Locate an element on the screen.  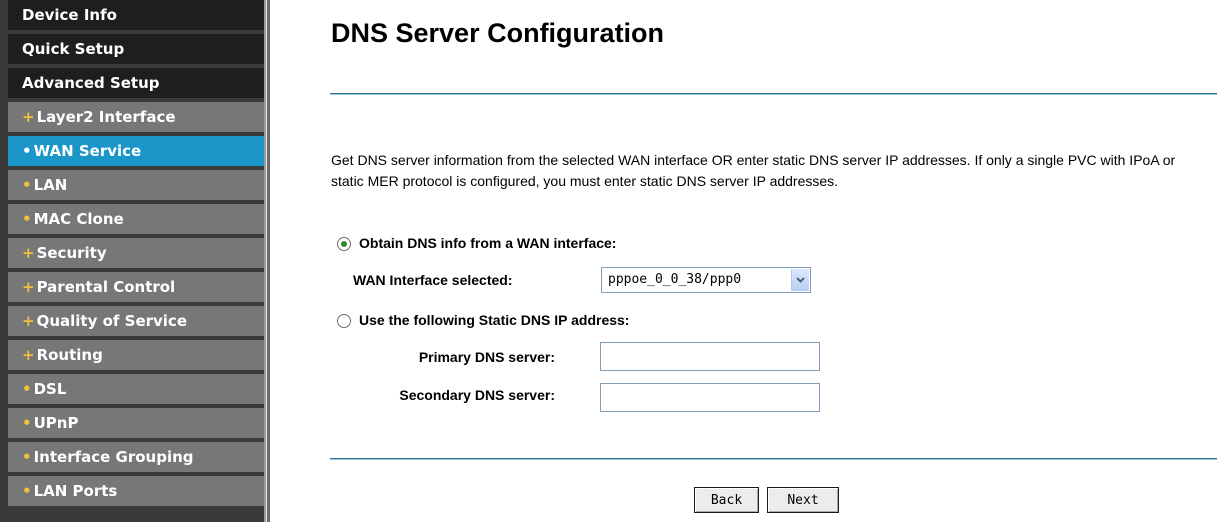
sidebar-item-interface-grouping: • Interface Grouping is located at coordinates (136, 458).